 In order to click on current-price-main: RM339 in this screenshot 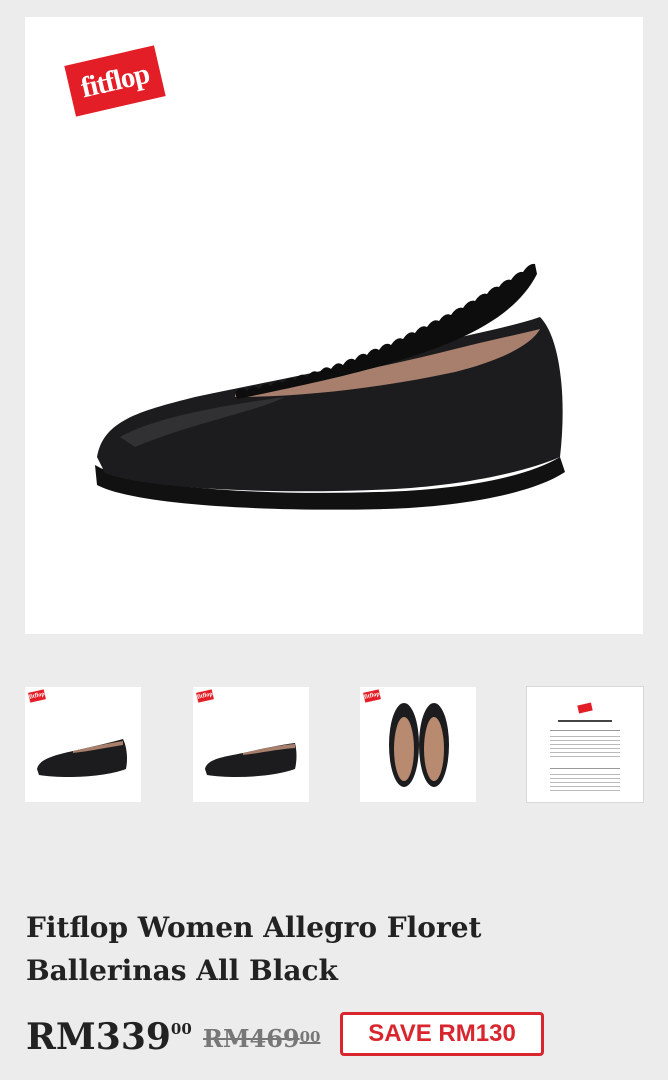, I will do `click(98, 1037)`.